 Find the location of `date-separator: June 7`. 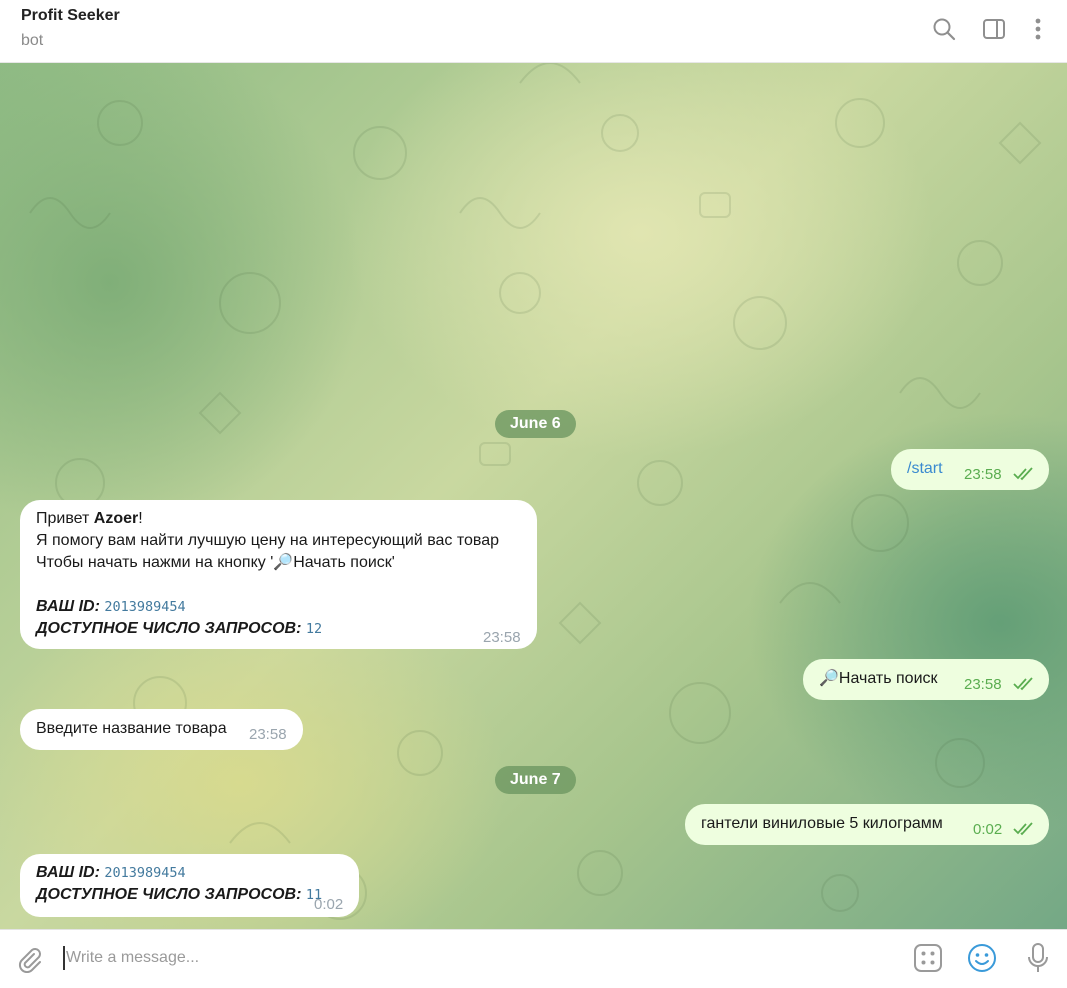

date-separator: June 7 is located at coordinates (535, 780).